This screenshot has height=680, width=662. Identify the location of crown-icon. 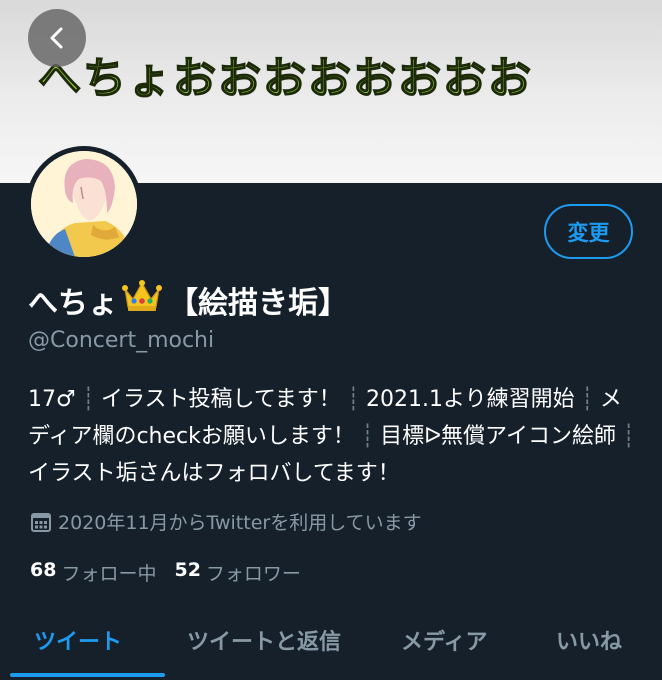
(142, 300).